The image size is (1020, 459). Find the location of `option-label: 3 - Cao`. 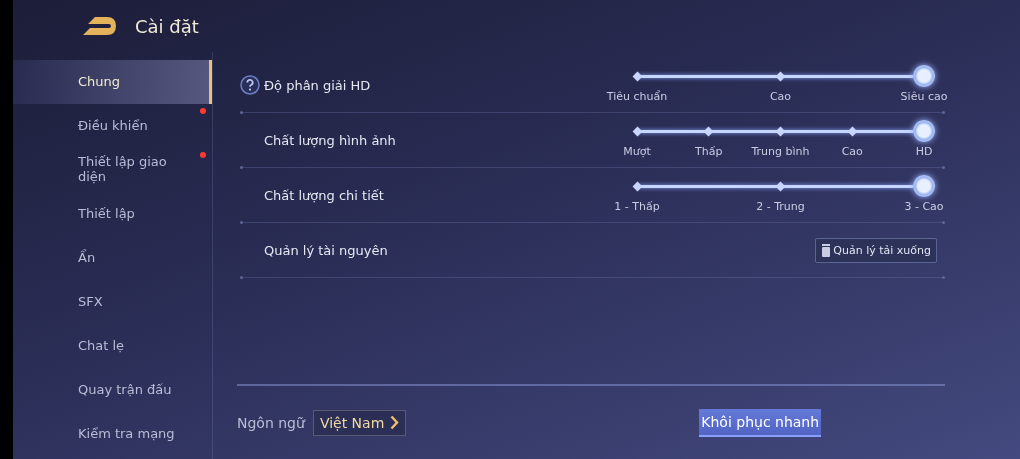

option-label: 3 - Cao is located at coordinates (924, 206).